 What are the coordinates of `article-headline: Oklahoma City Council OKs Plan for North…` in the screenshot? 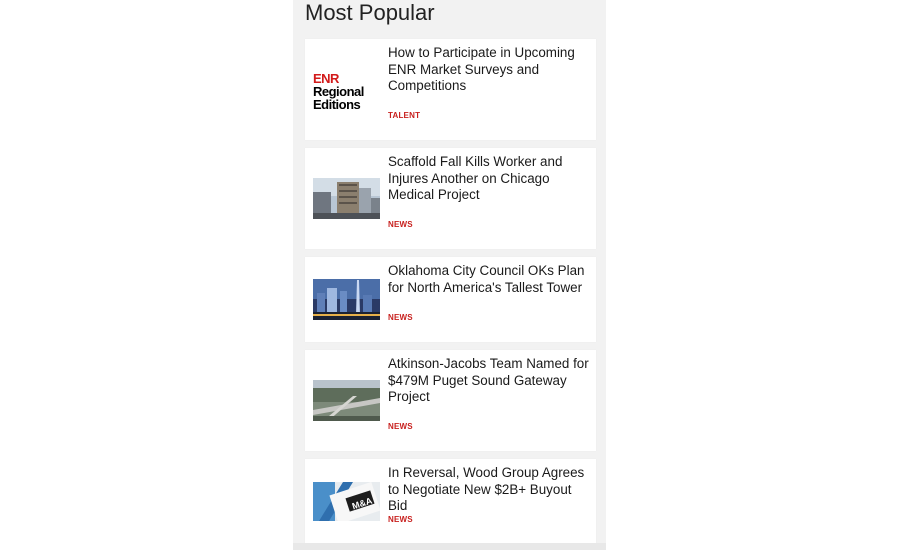 It's located at (490, 279).